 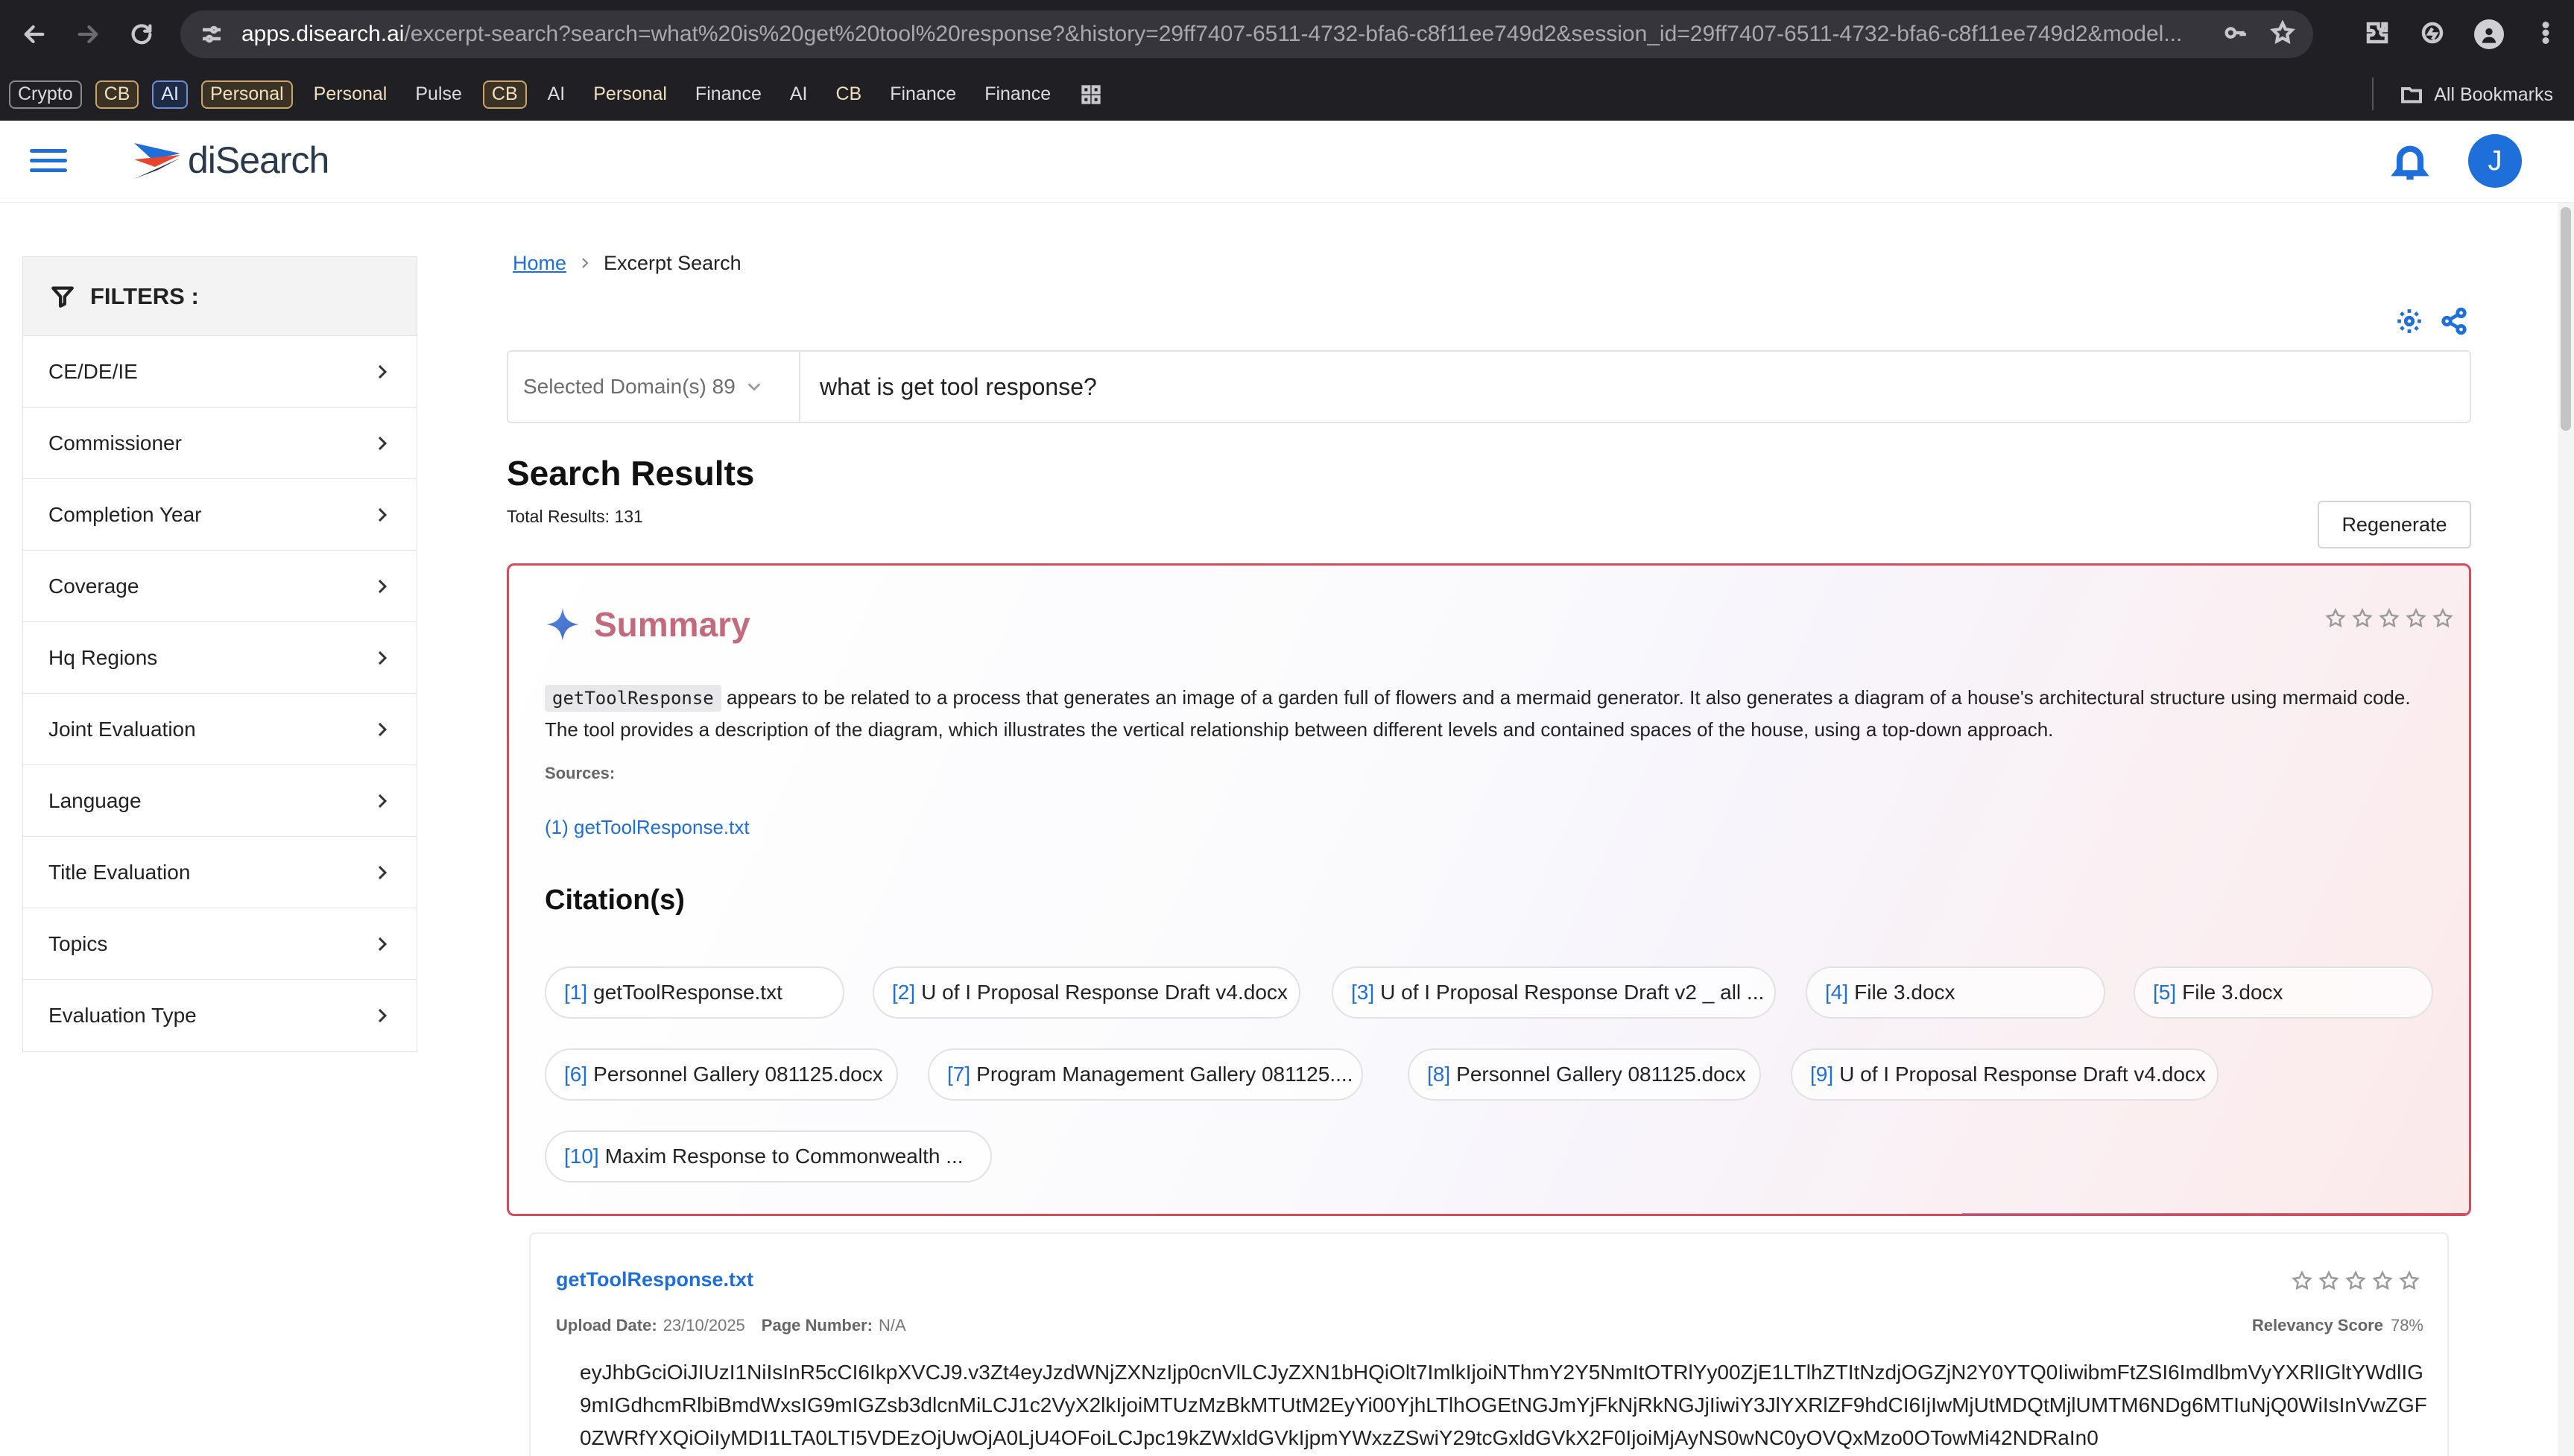 What do you see at coordinates (231, 160) in the screenshot?
I see `logo: diSearch` at bounding box center [231, 160].